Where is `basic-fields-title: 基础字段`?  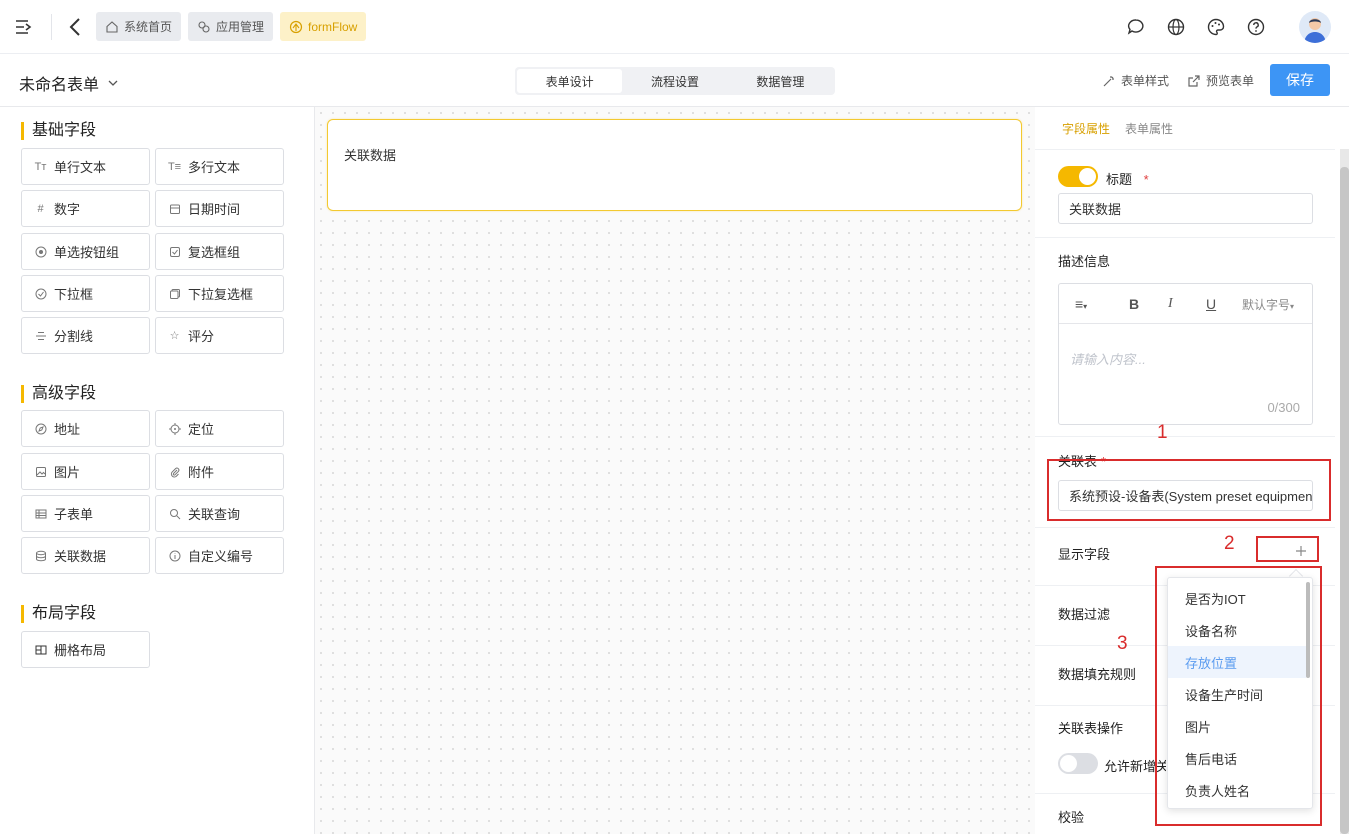
basic-fields-title: 基础字段 is located at coordinates (58, 131).